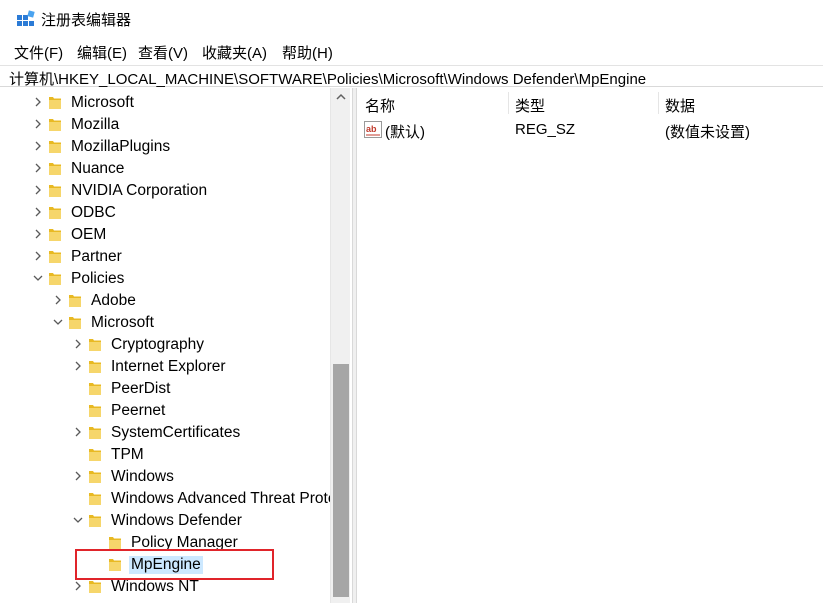 Image resolution: width=823 pixels, height=603 pixels. I want to click on tree-item-label: Peernet, so click(138, 410).